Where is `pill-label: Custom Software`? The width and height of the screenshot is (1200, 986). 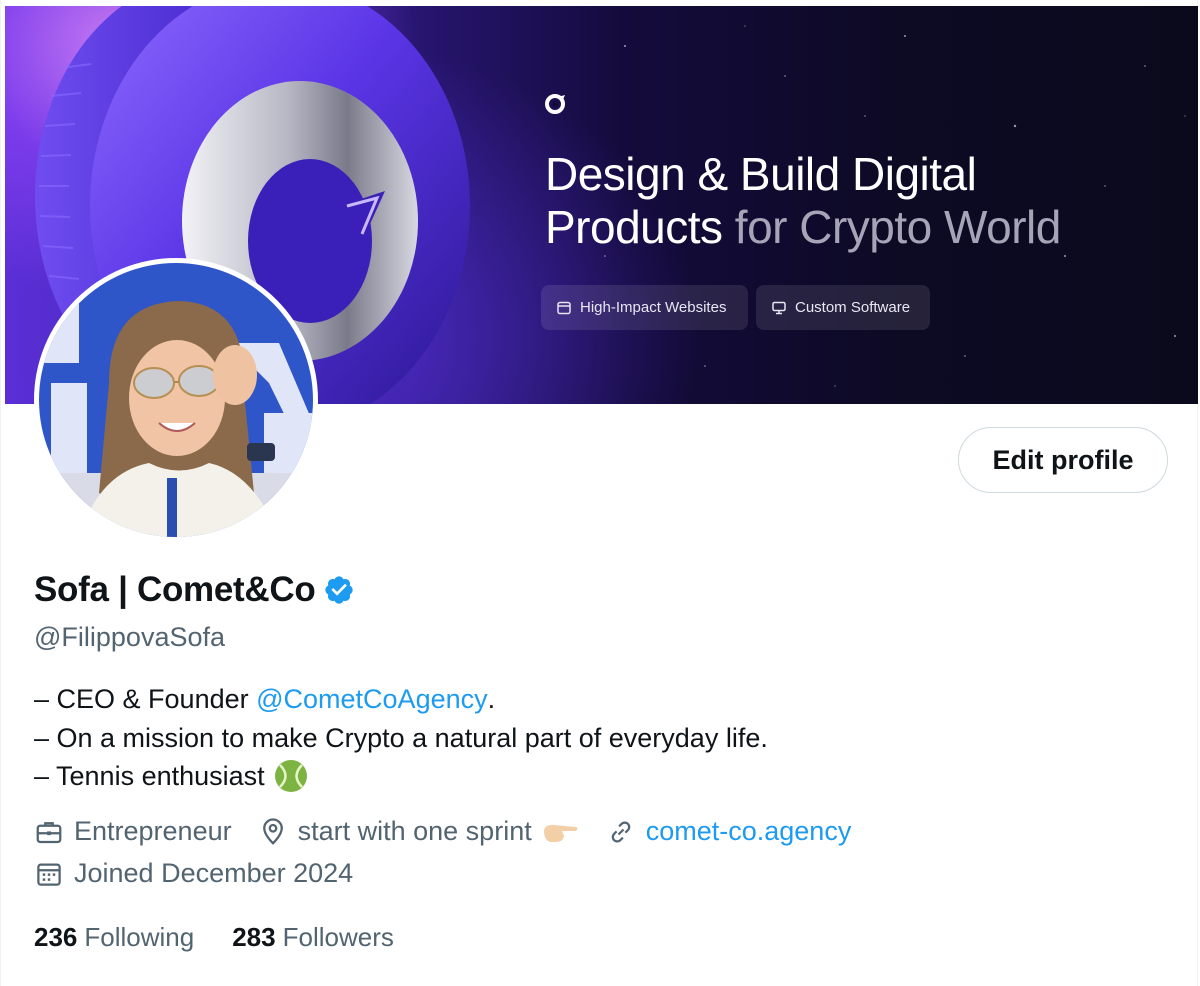 pill-label: Custom Software is located at coordinates (853, 307).